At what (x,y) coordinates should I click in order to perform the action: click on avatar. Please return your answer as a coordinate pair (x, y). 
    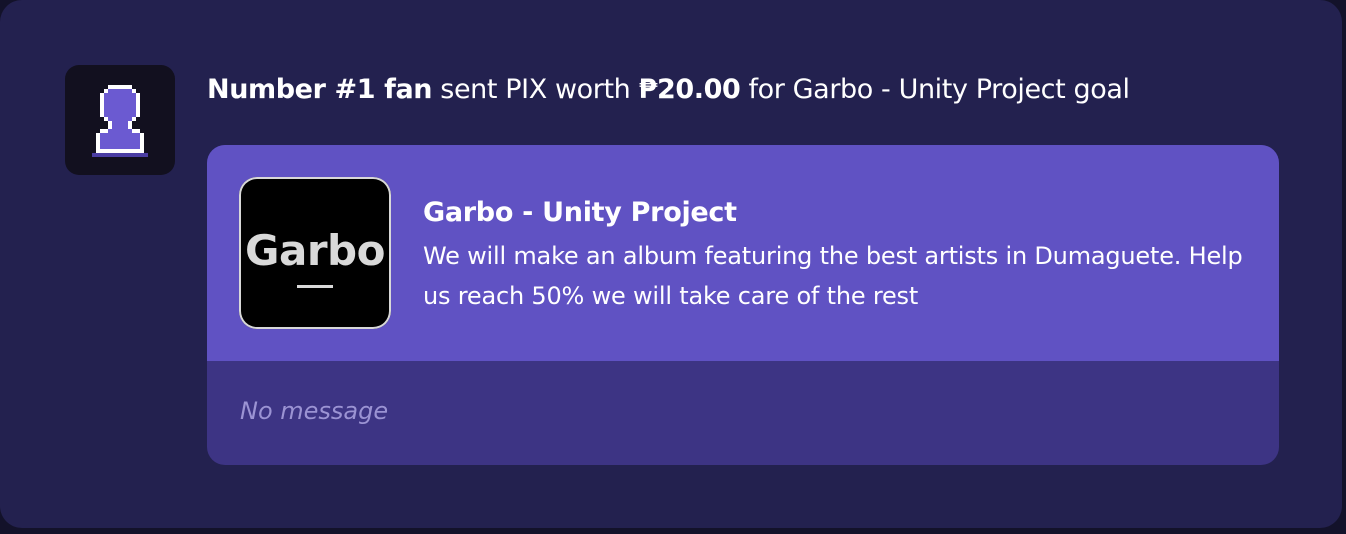
    Looking at the image, I should click on (120, 120).